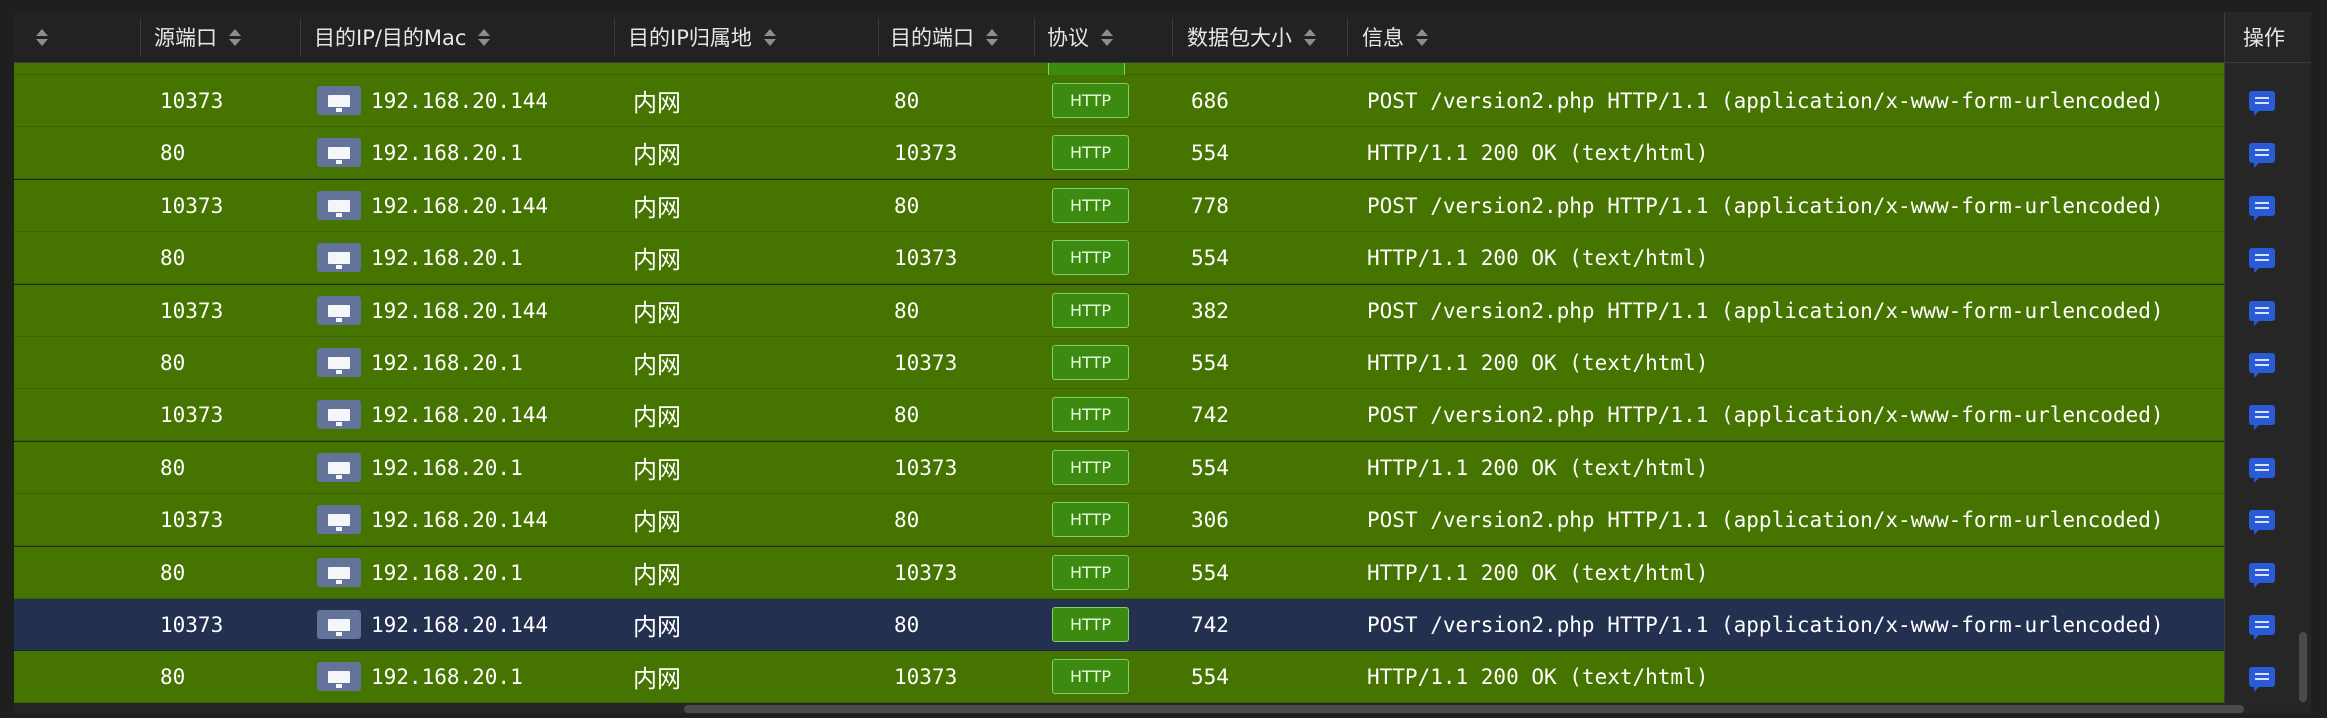 This screenshot has height=718, width=2327. I want to click on column-header-info: 信息, so click(1395, 37).